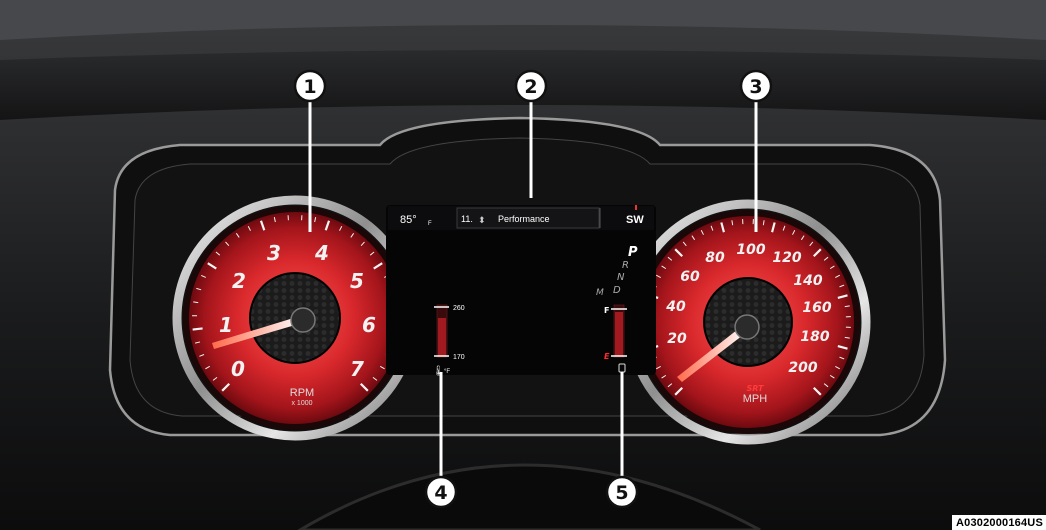 Image resolution: width=1046 pixels, height=530 pixels. I want to click on manual-mode-m: M, so click(600, 293).